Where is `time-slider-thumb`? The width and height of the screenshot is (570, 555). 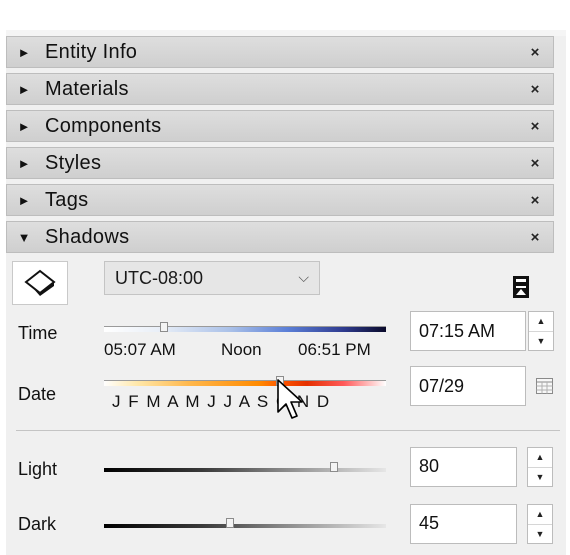
time-slider-thumb is located at coordinates (164, 327).